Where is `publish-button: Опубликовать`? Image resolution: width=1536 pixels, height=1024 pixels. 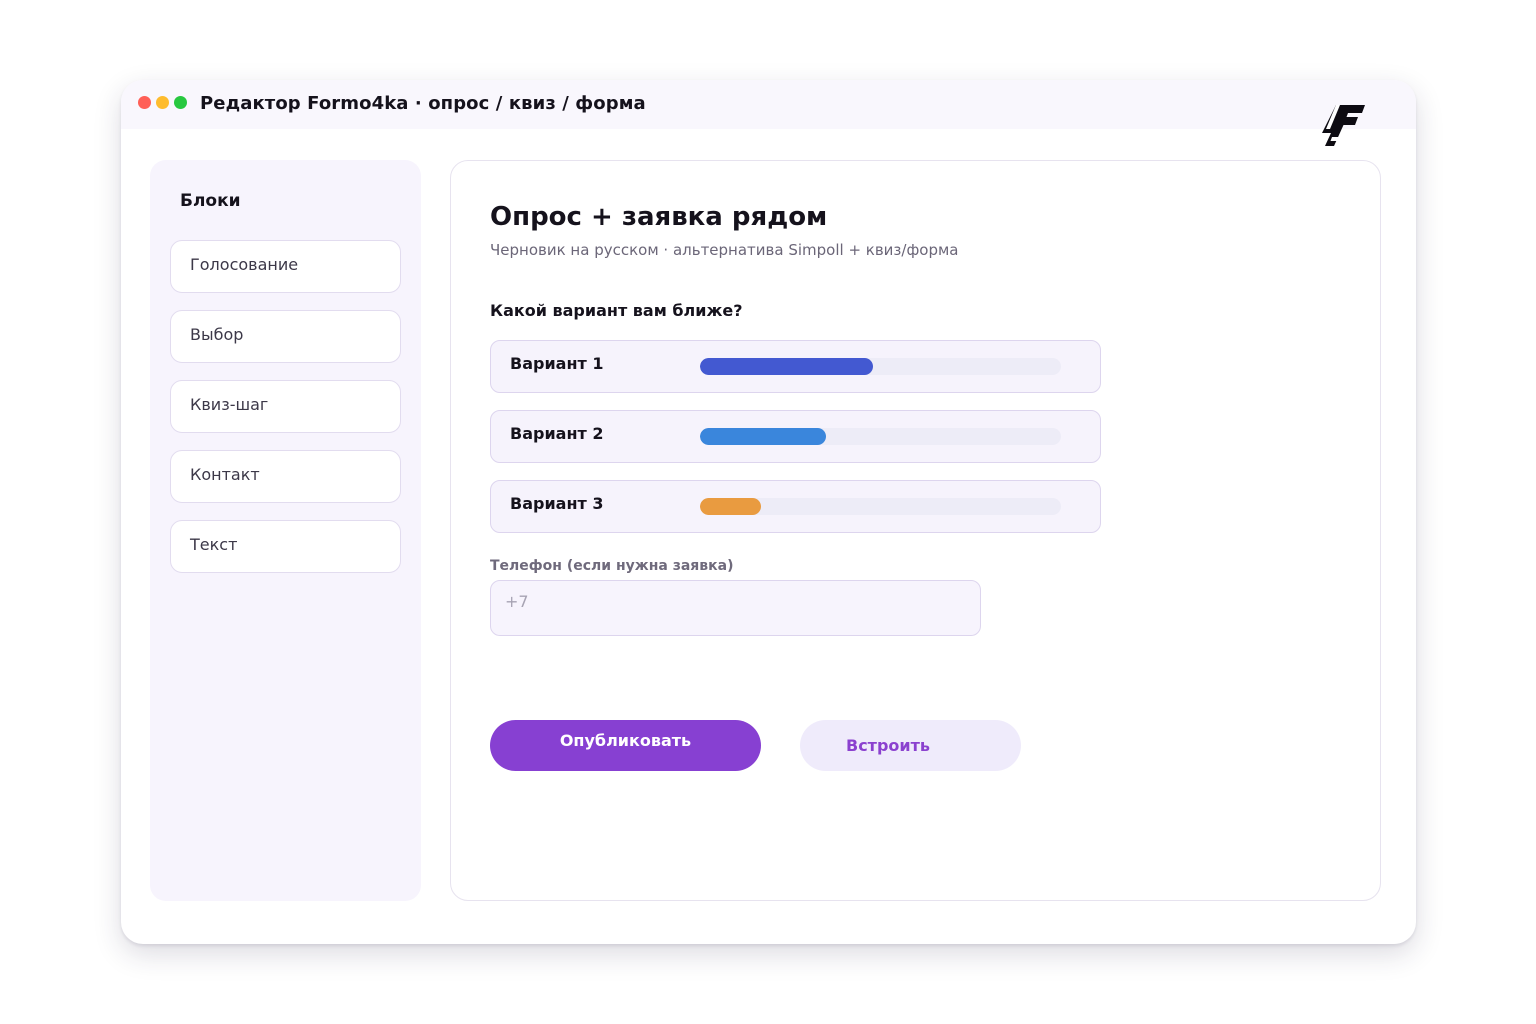 publish-button: Опубликовать is located at coordinates (625, 745).